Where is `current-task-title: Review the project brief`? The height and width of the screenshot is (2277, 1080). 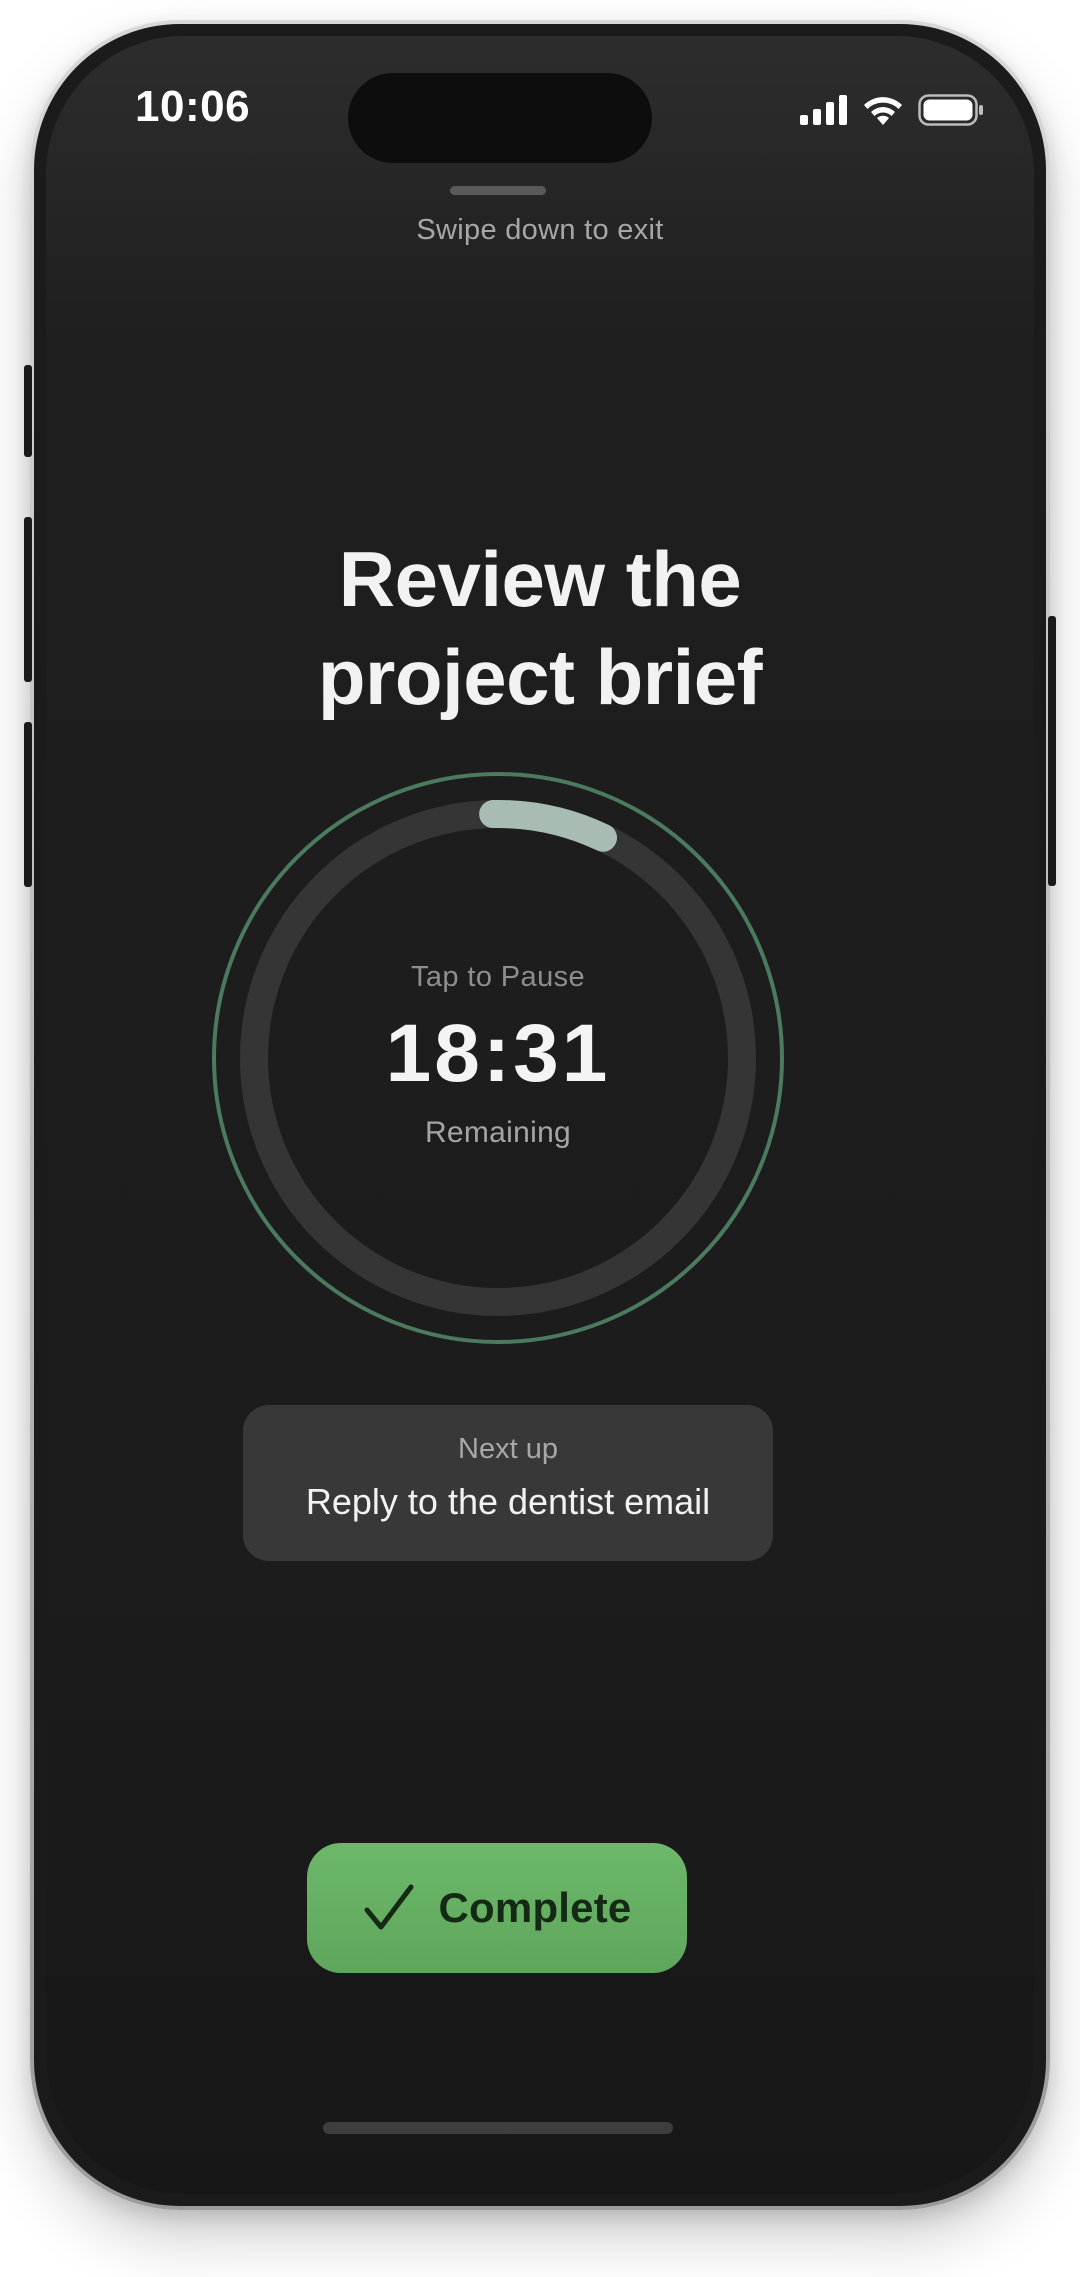
current-task-title: Review the project brief is located at coordinates (540, 628).